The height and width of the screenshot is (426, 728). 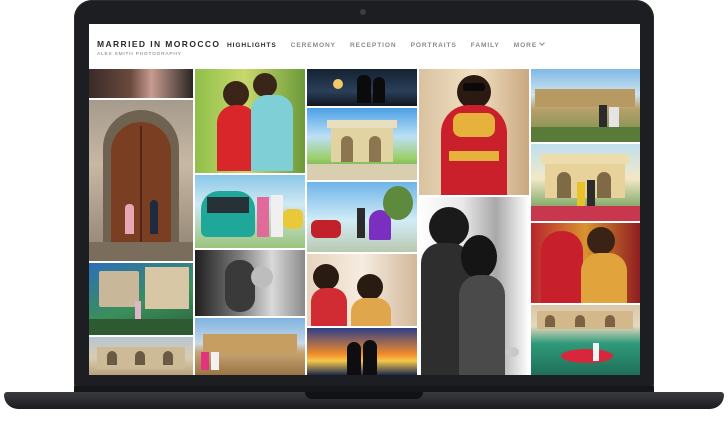 What do you see at coordinates (373, 45) in the screenshot?
I see `nav-reception: RECEPTION` at bounding box center [373, 45].